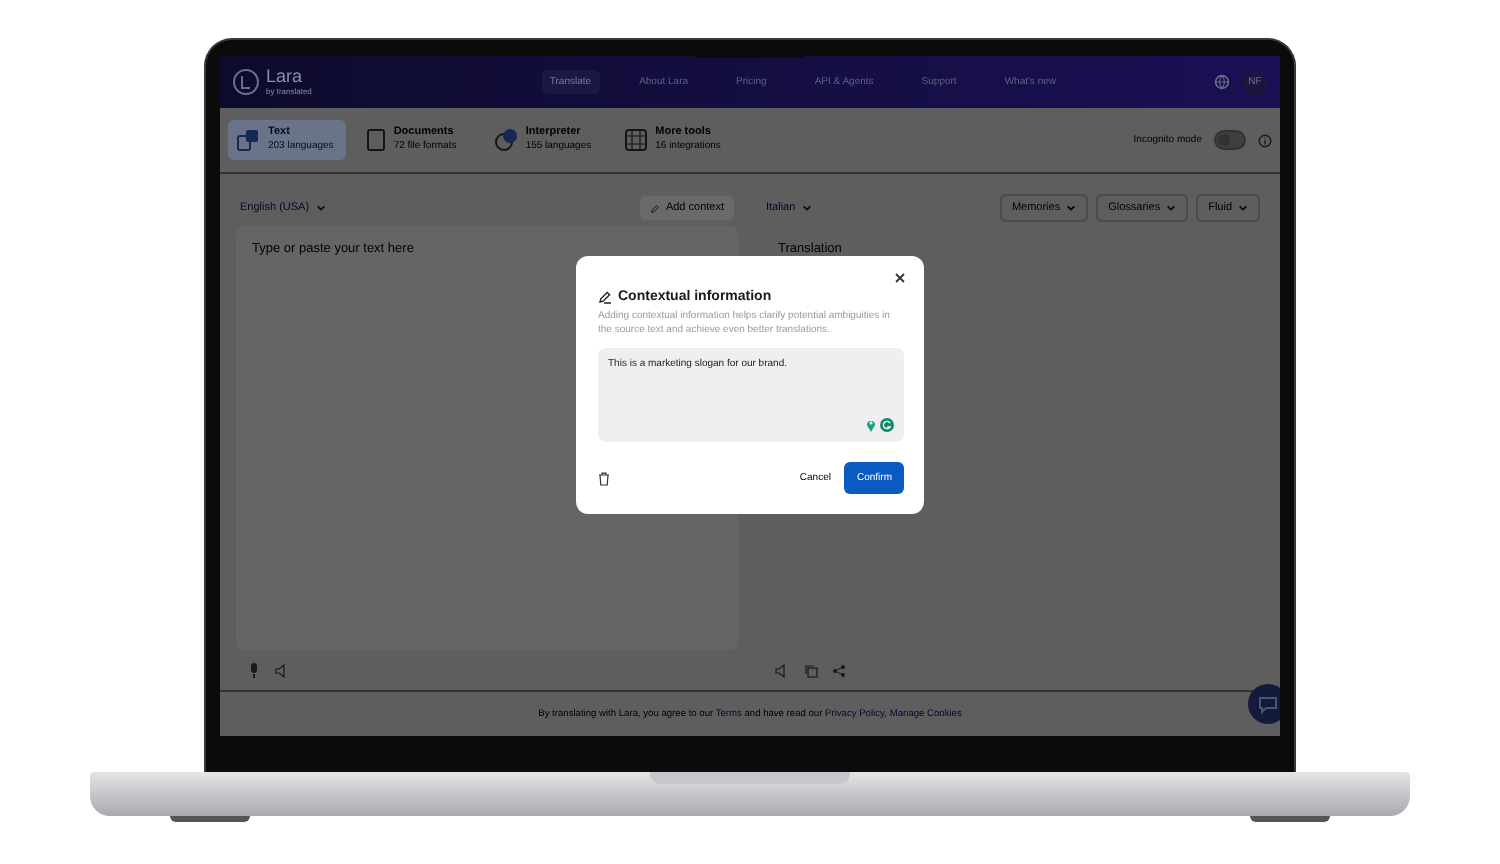 The image size is (1500, 864). Describe the element at coordinates (246, 82) in the screenshot. I see `logo-icon` at that location.